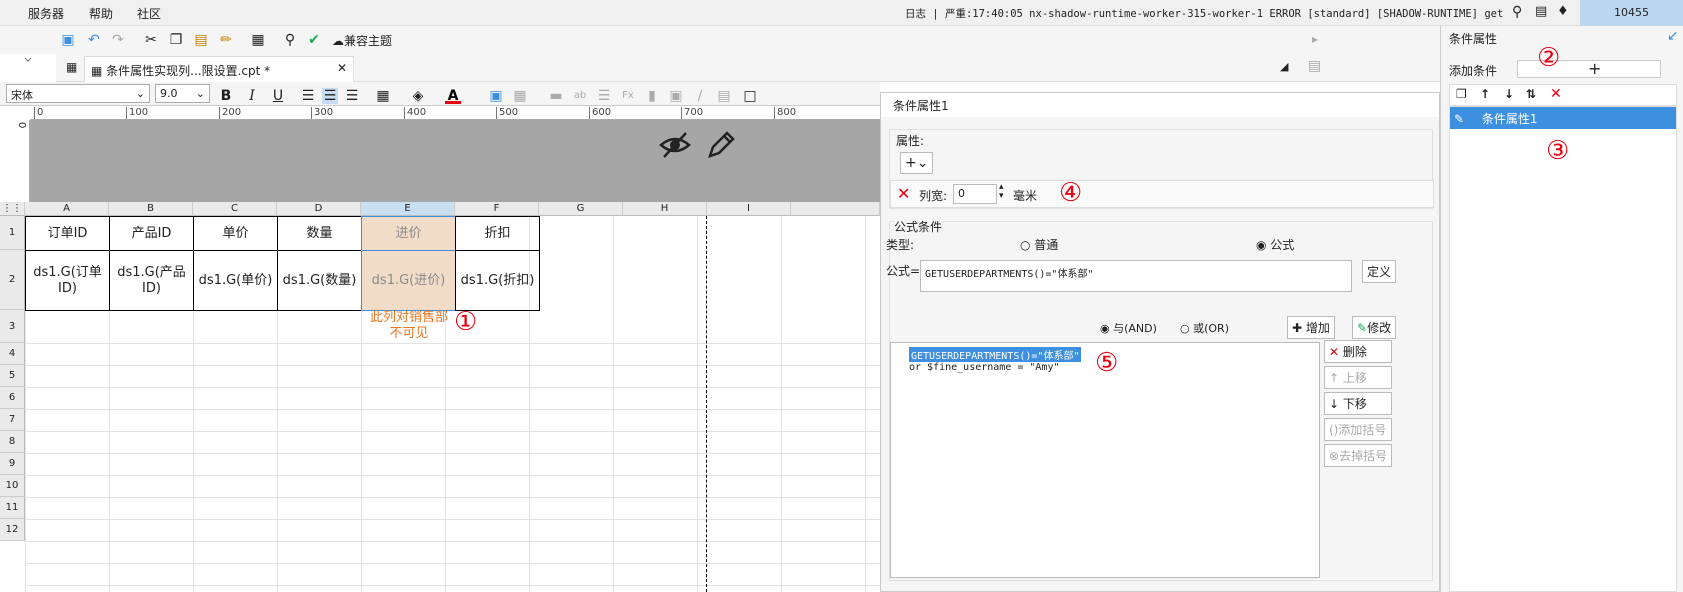 The image size is (1683, 592). What do you see at coordinates (676, 96) in the screenshot?
I see `image-icon: ▣` at bounding box center [676, 96].